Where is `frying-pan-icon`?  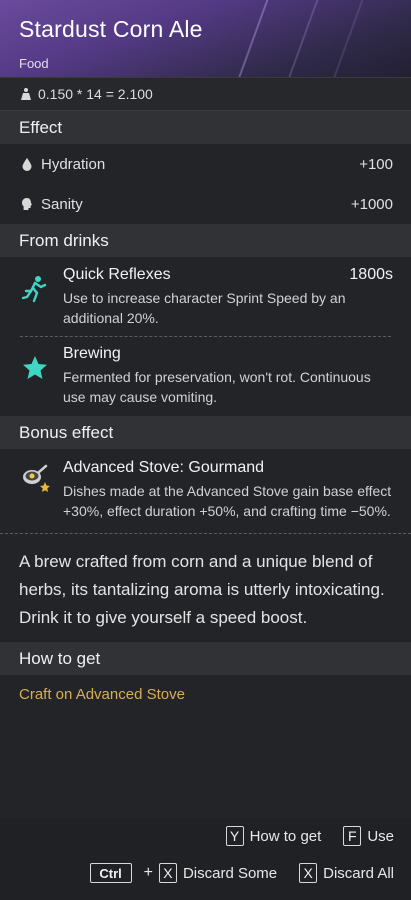 frying-pan-icon is located at coordinates (36, 478).